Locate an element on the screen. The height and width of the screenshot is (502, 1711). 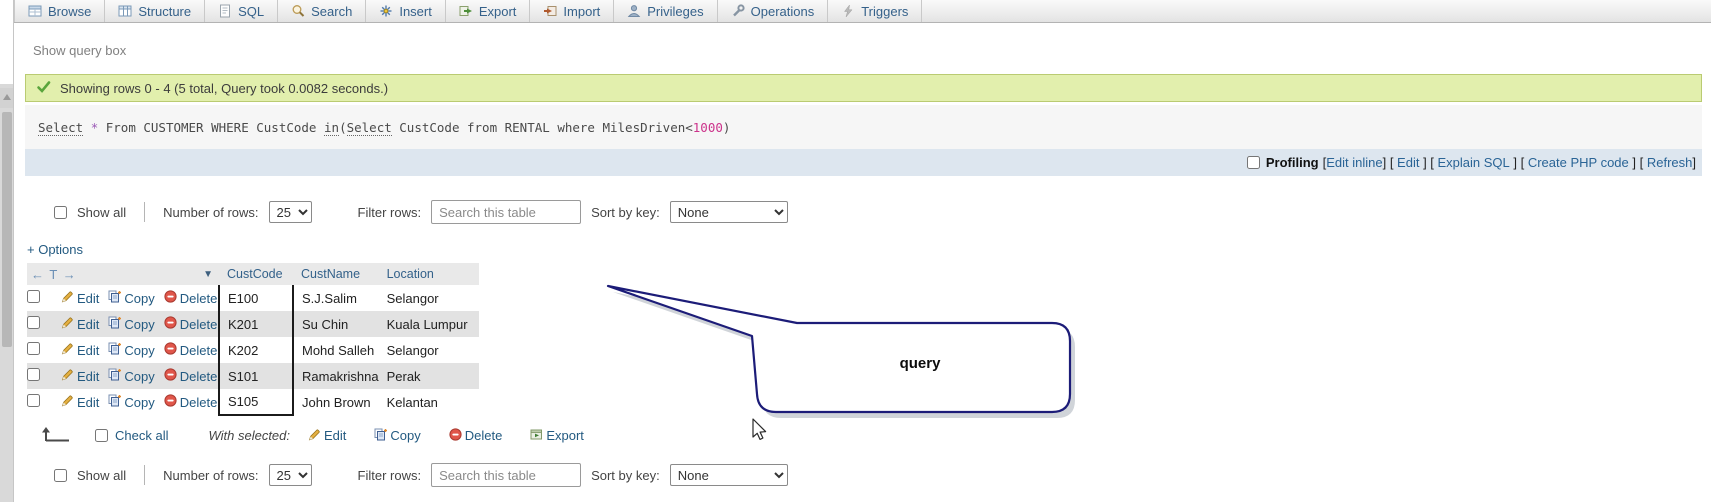
nav-panel-rail is located at coordinates (7, 251).